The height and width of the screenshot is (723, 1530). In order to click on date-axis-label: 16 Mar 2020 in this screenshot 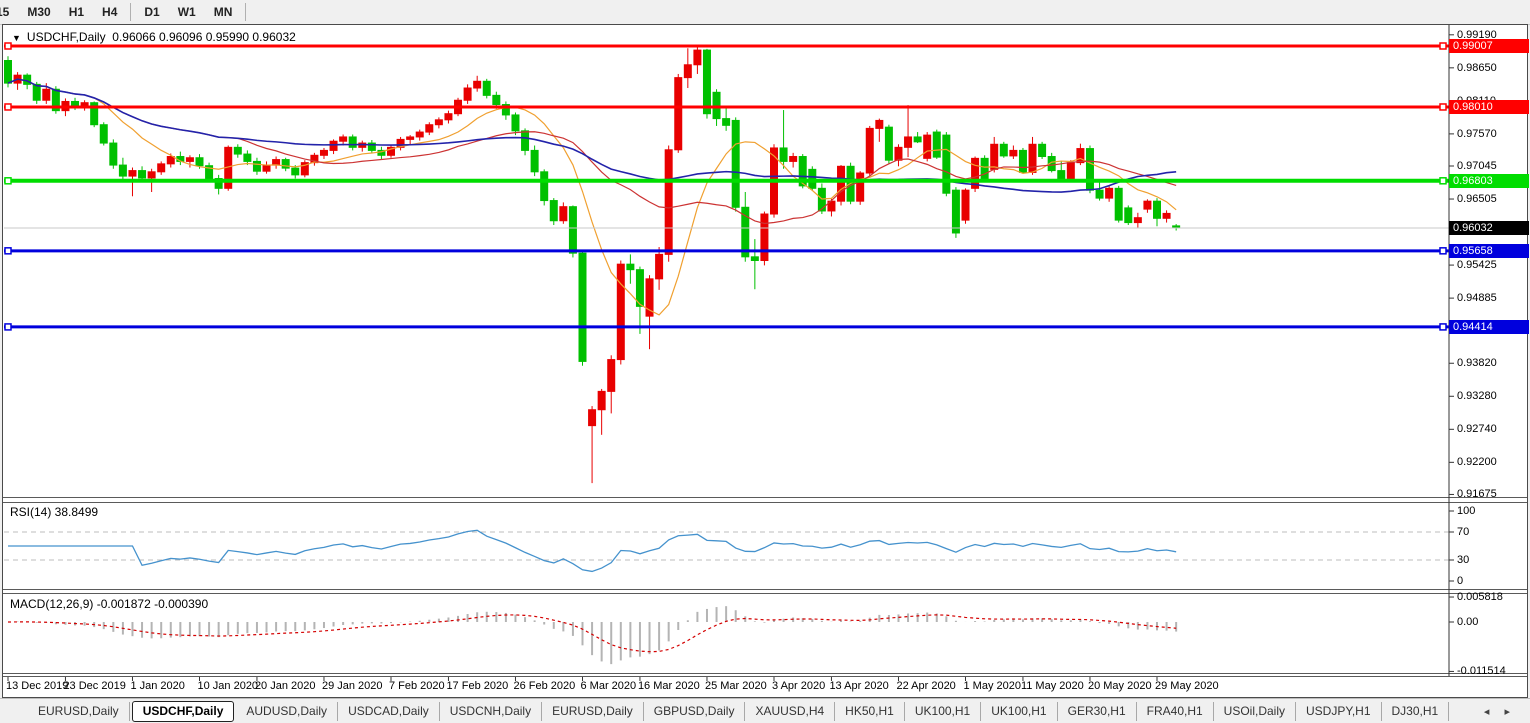, I will do `click(668, 686)`.